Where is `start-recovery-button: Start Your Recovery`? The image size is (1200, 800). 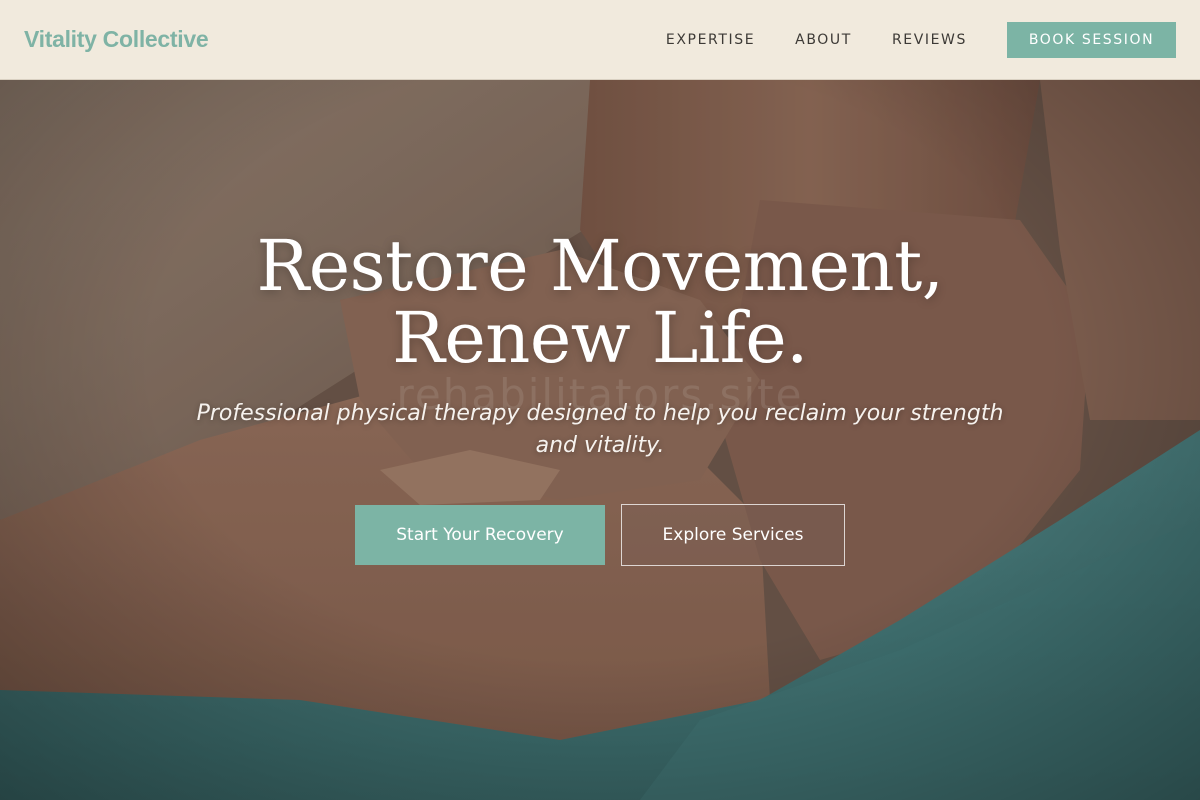 start-recovery-button: Start Your Recovery is located at coordinates (480, 535).